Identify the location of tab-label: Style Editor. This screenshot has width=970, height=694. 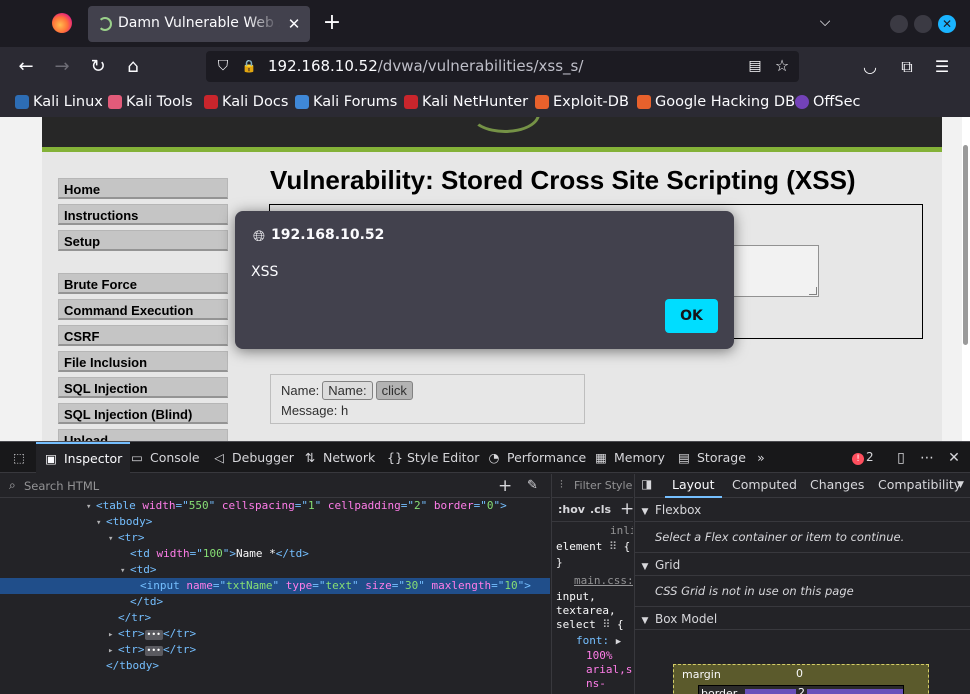
(443, 457).